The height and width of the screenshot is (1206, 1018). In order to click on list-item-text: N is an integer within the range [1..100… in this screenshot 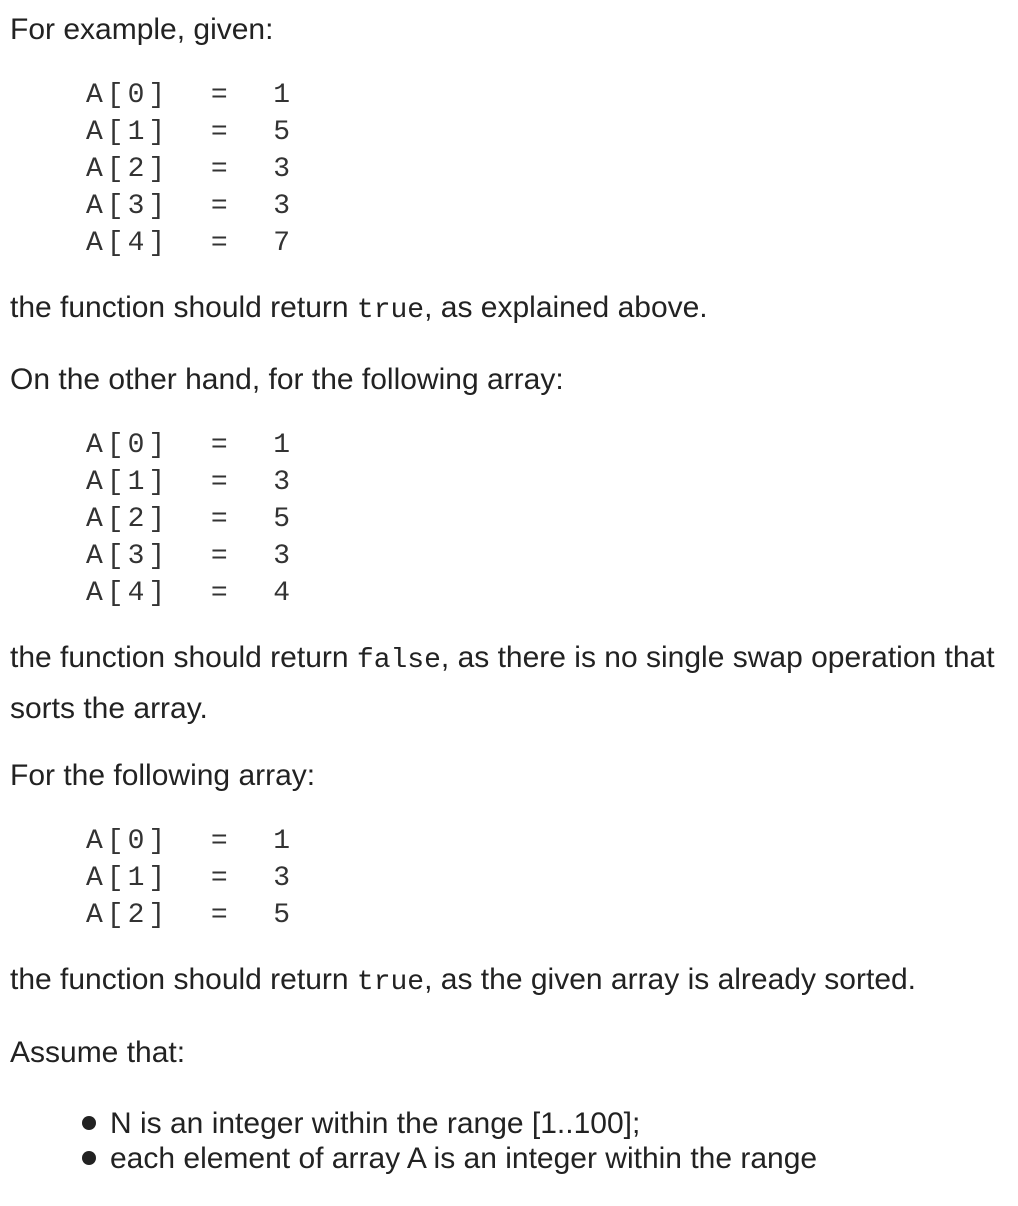, I will do `click(375, 1123)`.